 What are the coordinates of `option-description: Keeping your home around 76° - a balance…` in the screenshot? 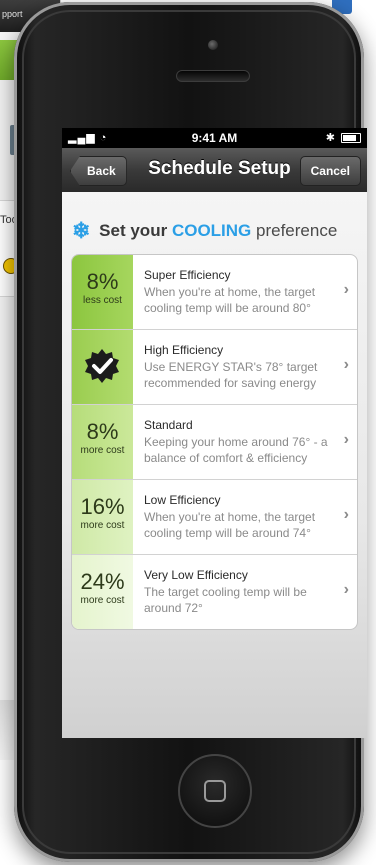 It's located at (236, 450).